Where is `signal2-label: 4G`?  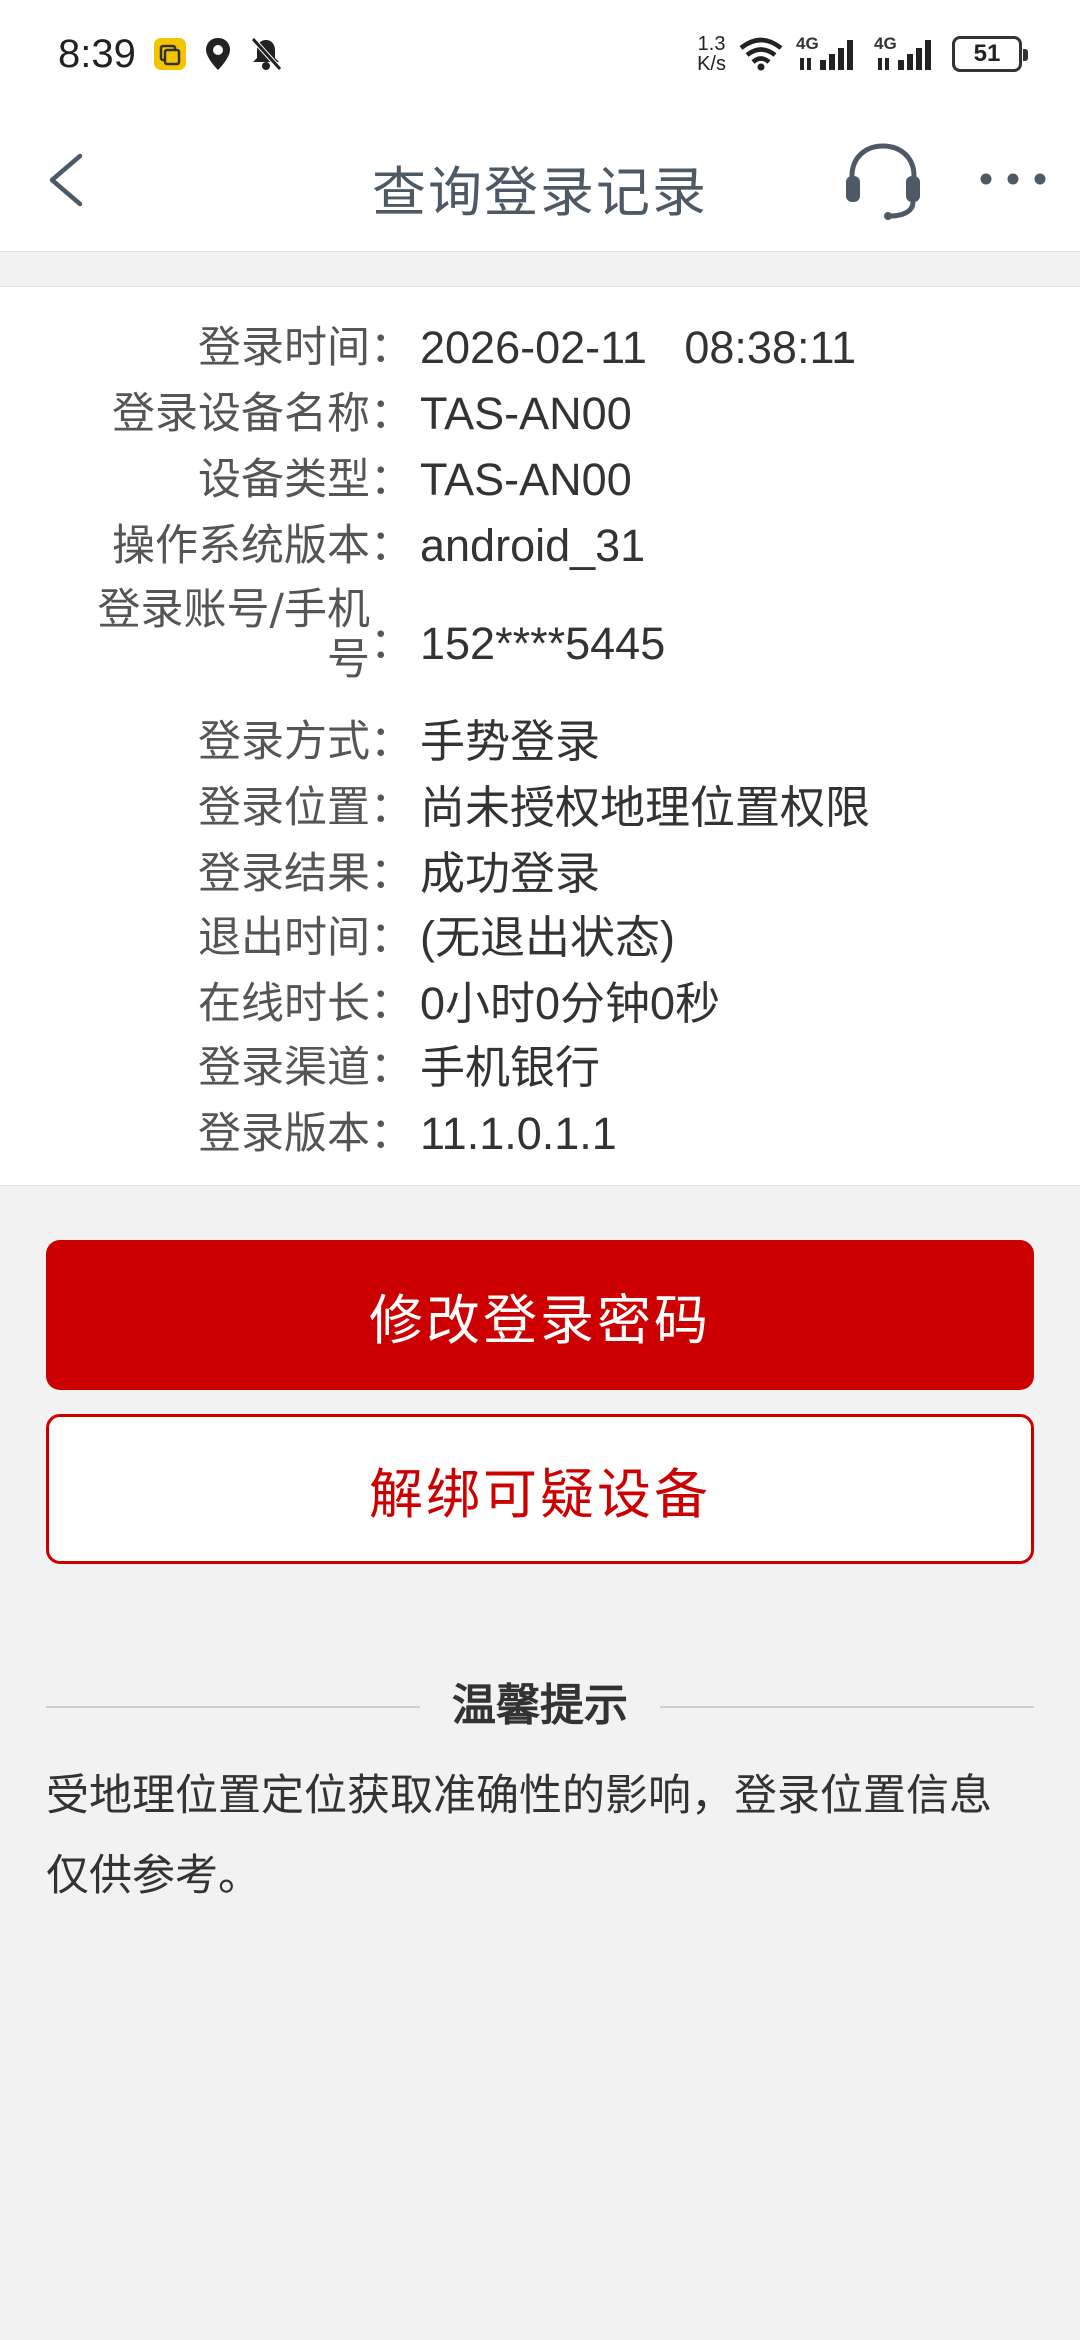 signal2-label: 4G is located at coordinates (885, 43).